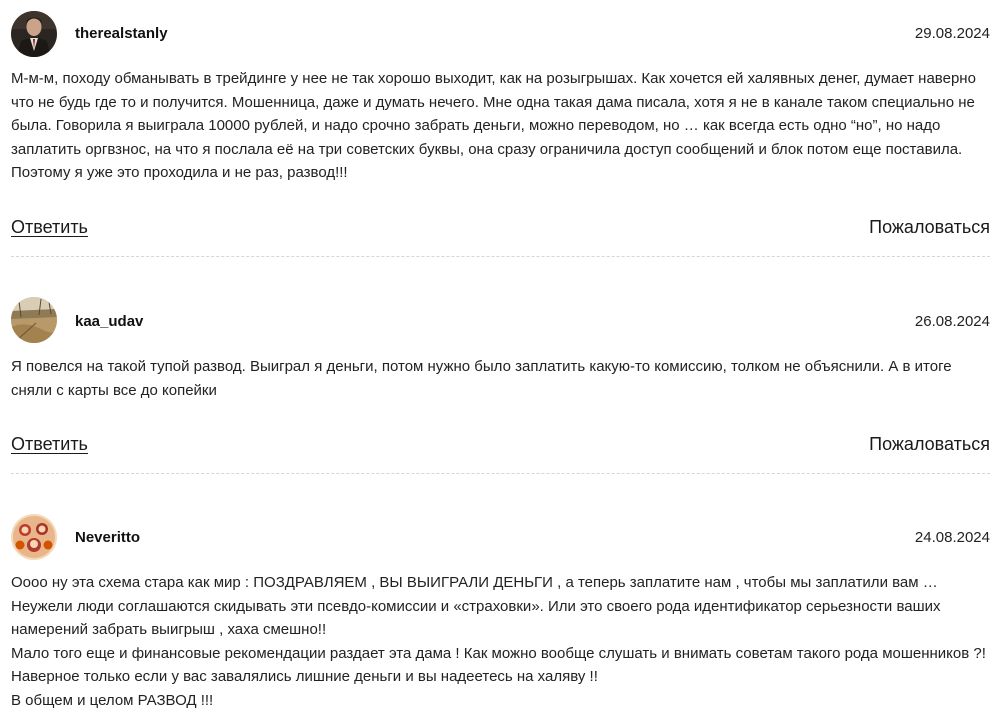 This screenshot has width=1003, height=714. I want to click on comment-paragraph: В общем и целом РАЗВОД !!!, so click(112, 700).